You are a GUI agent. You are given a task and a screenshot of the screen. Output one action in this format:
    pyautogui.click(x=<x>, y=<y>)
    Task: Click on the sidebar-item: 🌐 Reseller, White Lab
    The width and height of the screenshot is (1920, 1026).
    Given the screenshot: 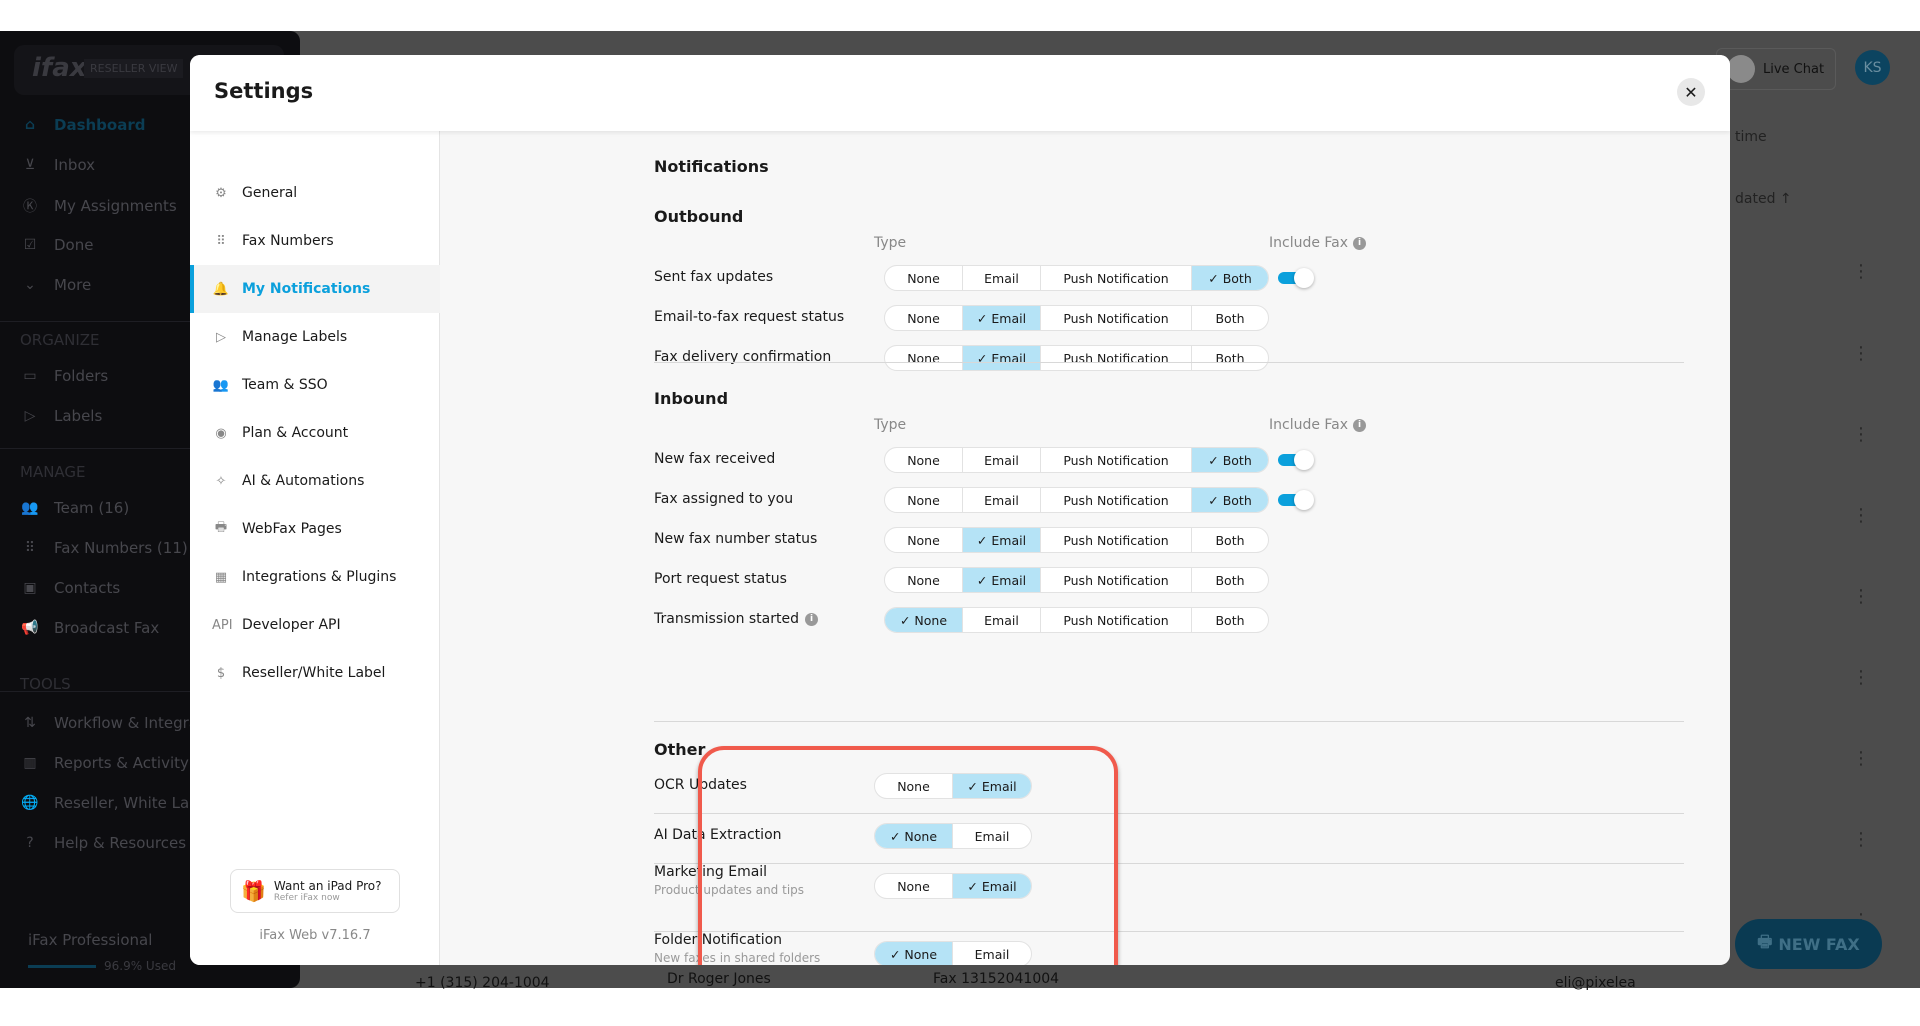 What is the action you would take?
    pyautogui.click(x=109, y=803)
    